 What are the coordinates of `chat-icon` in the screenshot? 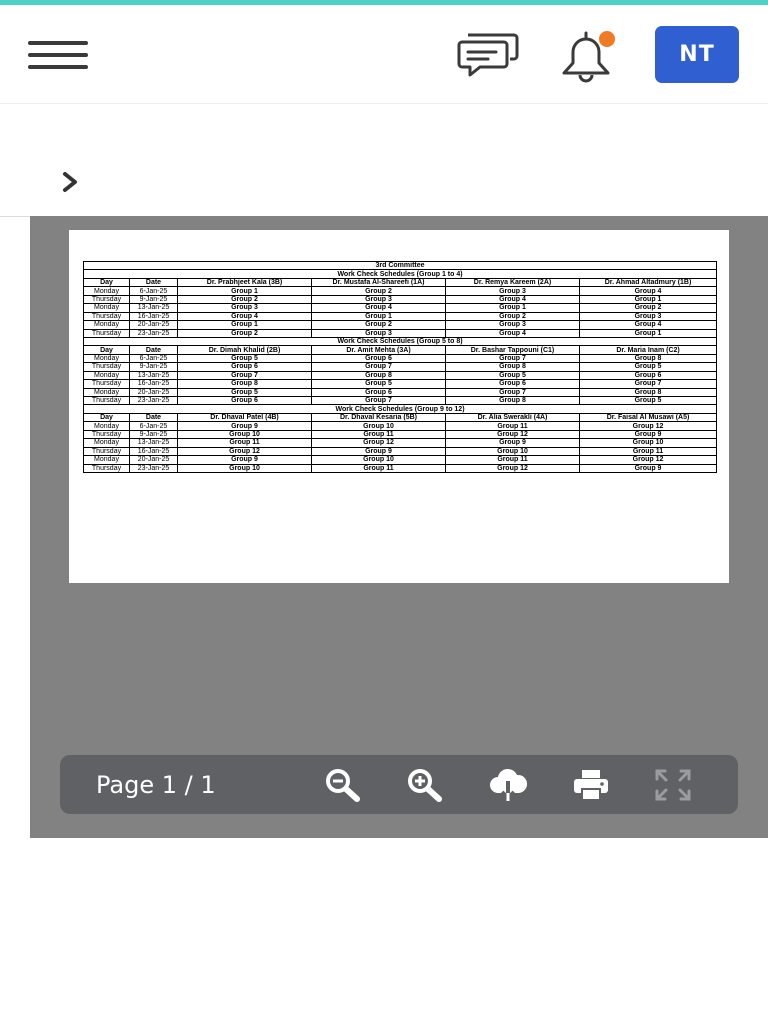 It's located at (488, 55).